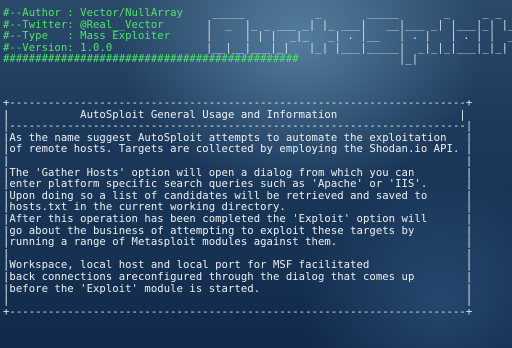  I want to click on logo-line-1: _____ _ _____ _ _ _, so click(354, 13).